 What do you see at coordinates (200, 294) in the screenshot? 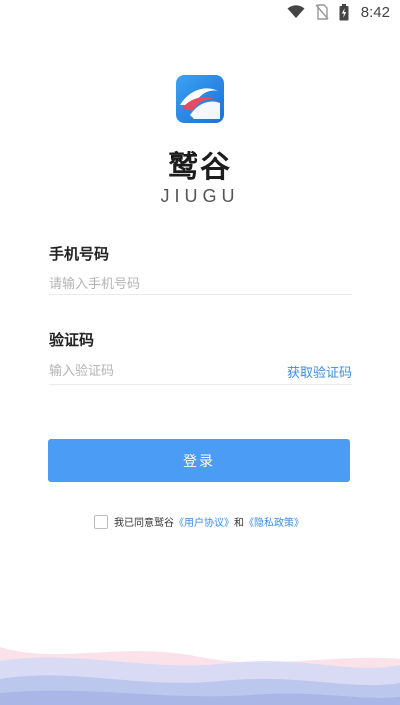
I see `phone-divider` at bounding box center [200, 294].